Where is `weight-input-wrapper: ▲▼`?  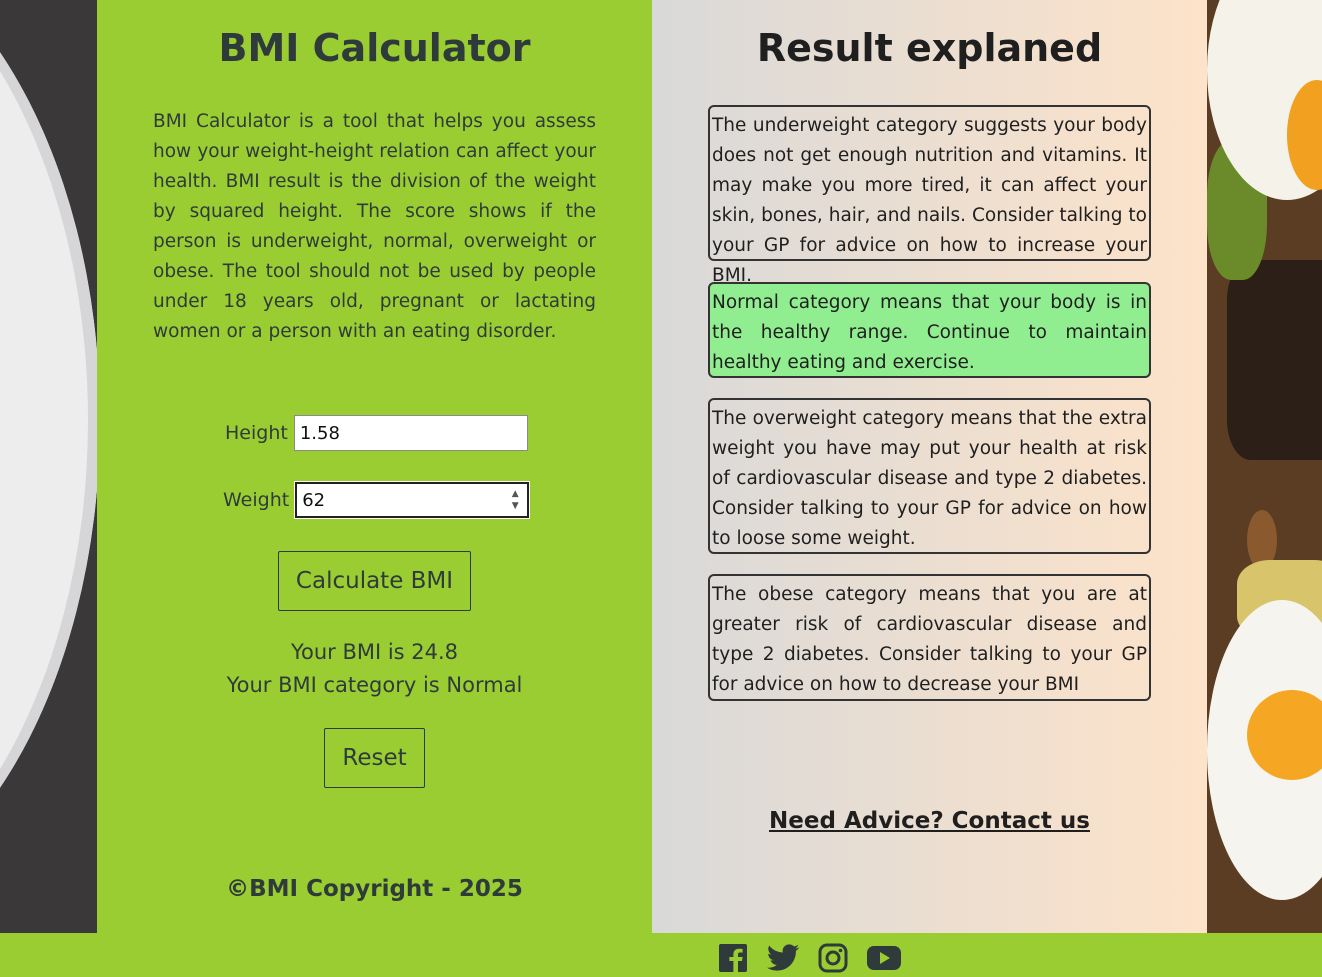
weight-input-wrapper: ▲▼ is located at coordinates (412, 500).